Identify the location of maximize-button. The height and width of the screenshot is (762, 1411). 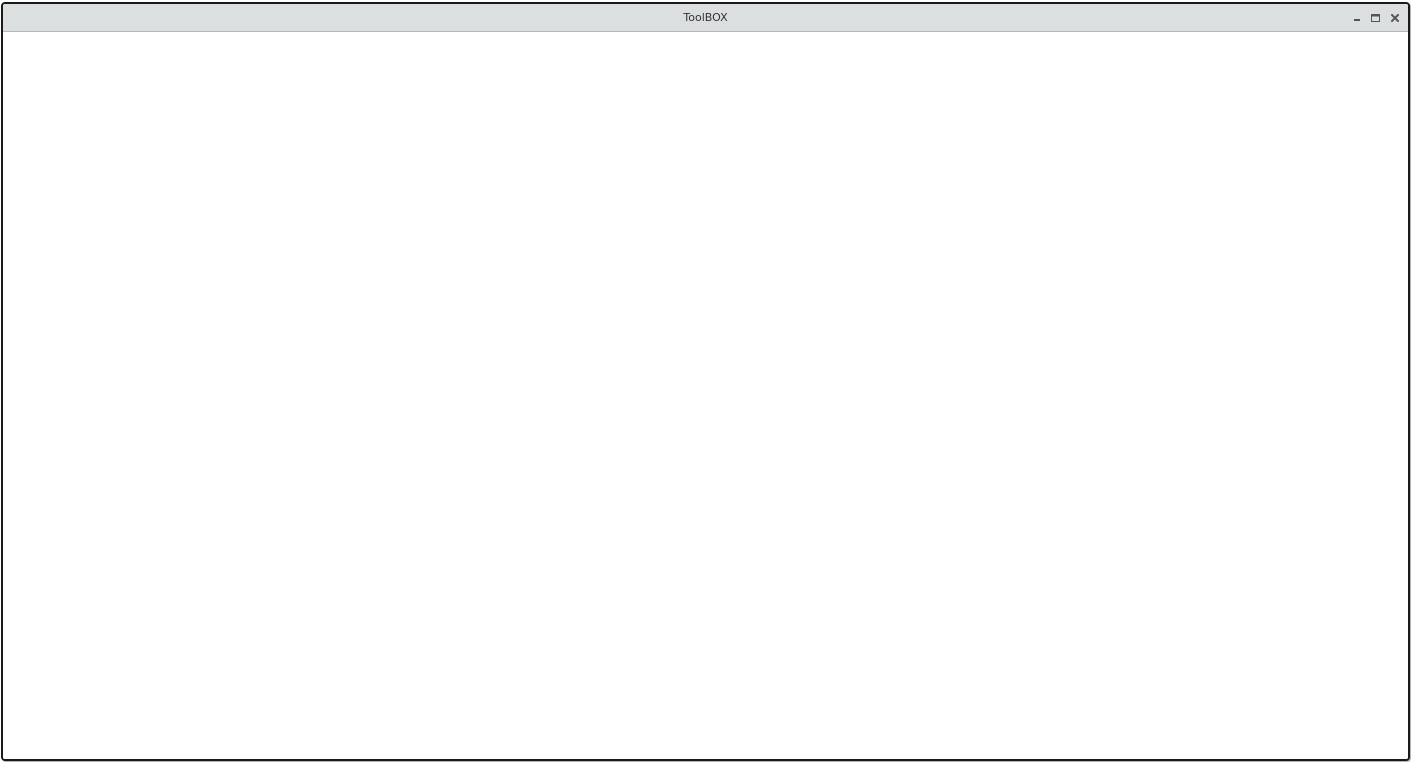
(1375, 18).